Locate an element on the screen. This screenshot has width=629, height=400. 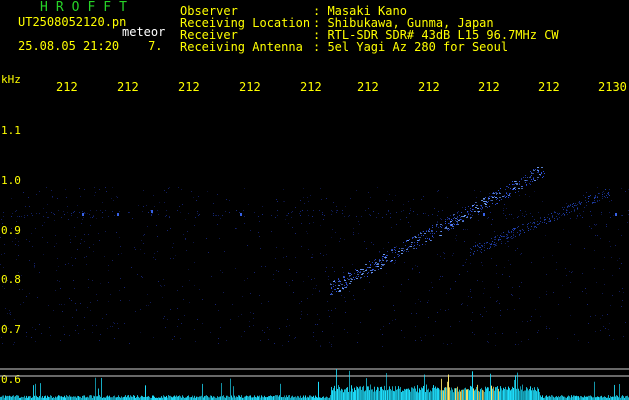
timestamp: 25.08.05 21:20 7. is located at coordinates (90, 46).